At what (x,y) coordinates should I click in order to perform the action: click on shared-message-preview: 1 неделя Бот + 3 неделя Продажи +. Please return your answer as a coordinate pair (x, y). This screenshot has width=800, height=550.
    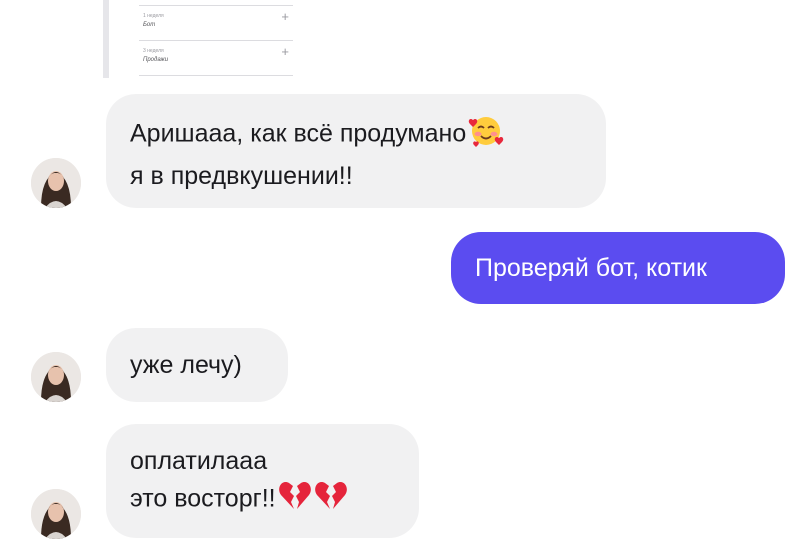
    Looking at the image, I should click on (201, 39).